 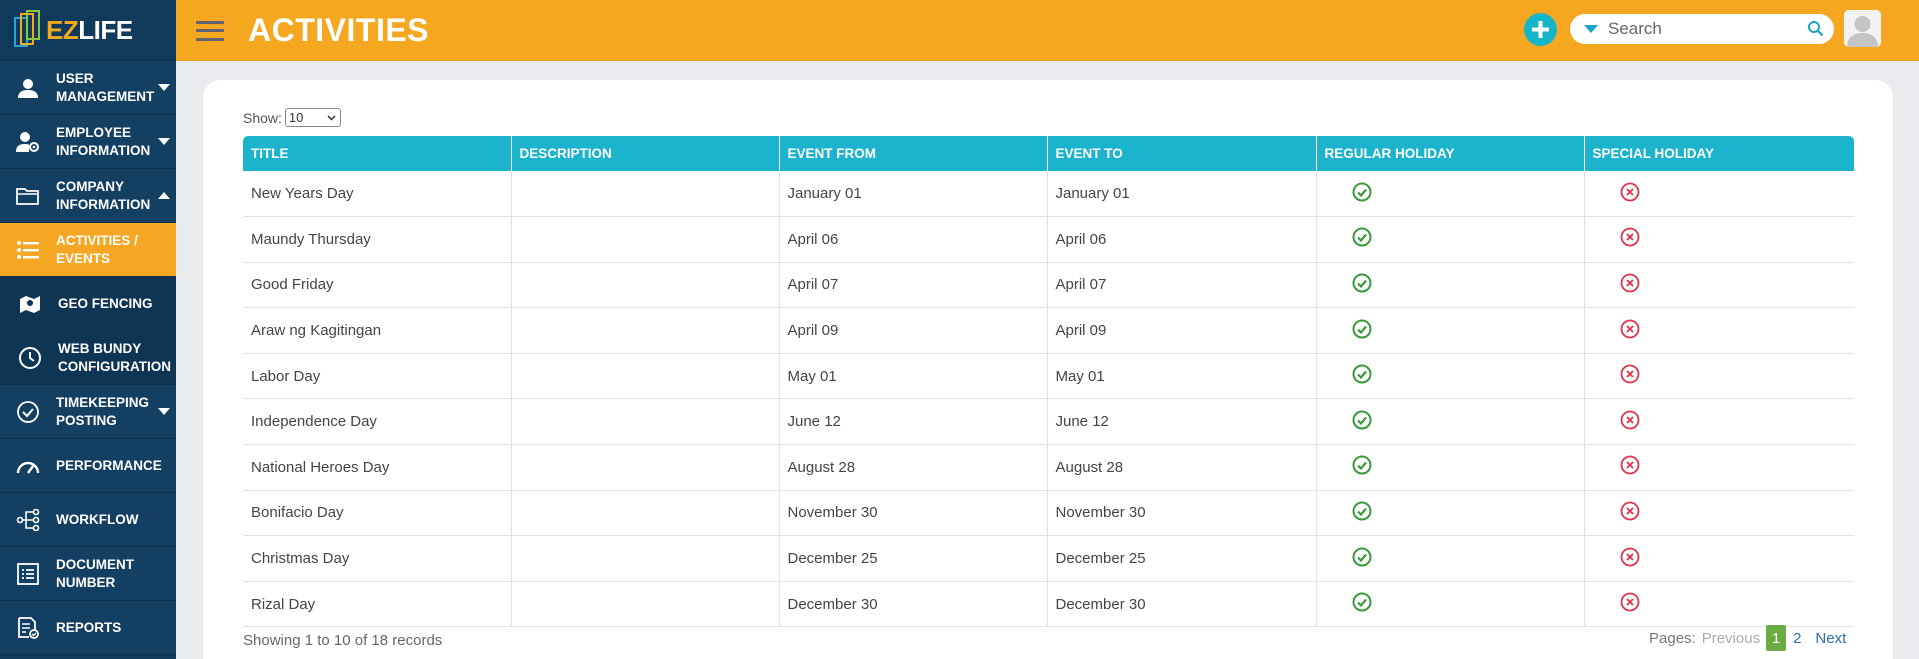 I want to click on logo-text: EZLIFE, so click(x=89, y=29).